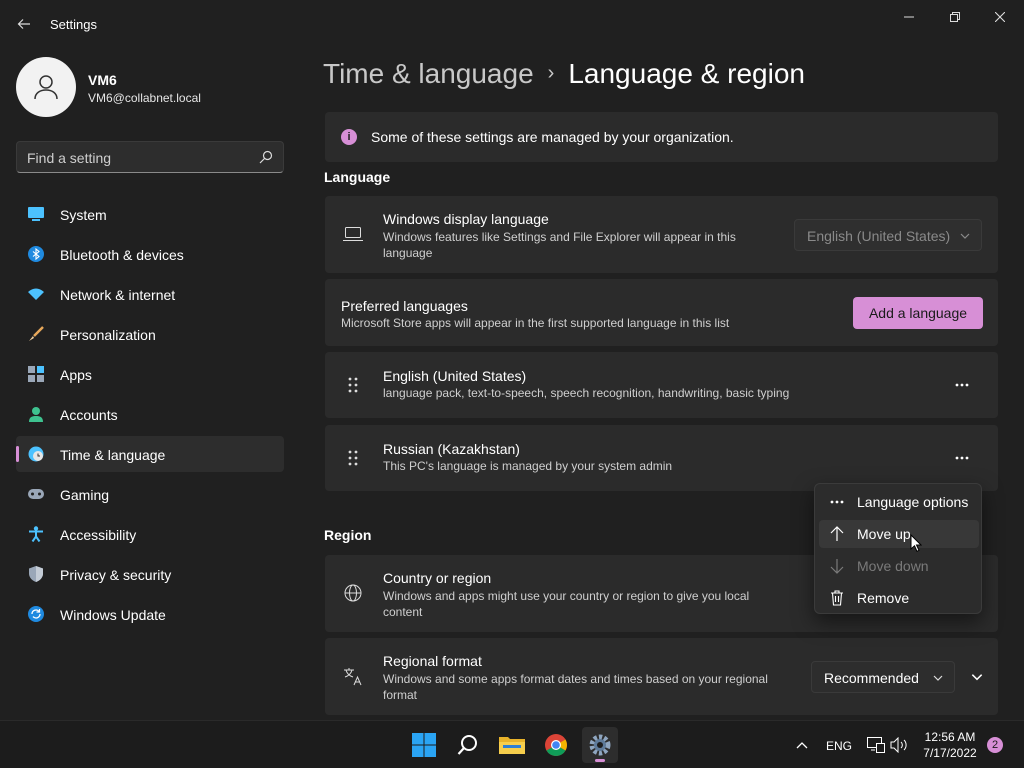  I want to click on system-clock: 12:56 AM 7/17/2022, so click(950, 745).